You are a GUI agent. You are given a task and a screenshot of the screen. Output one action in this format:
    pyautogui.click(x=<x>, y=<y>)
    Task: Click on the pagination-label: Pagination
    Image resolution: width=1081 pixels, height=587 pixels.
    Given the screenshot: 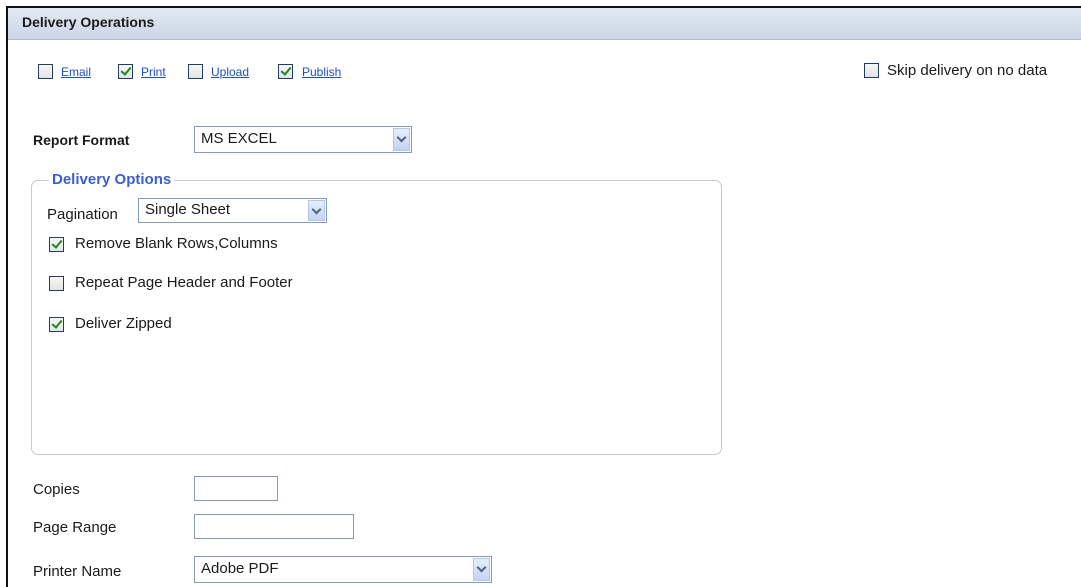 What is the action you would take?
    pyautogui.click(x=82, y=214)
    